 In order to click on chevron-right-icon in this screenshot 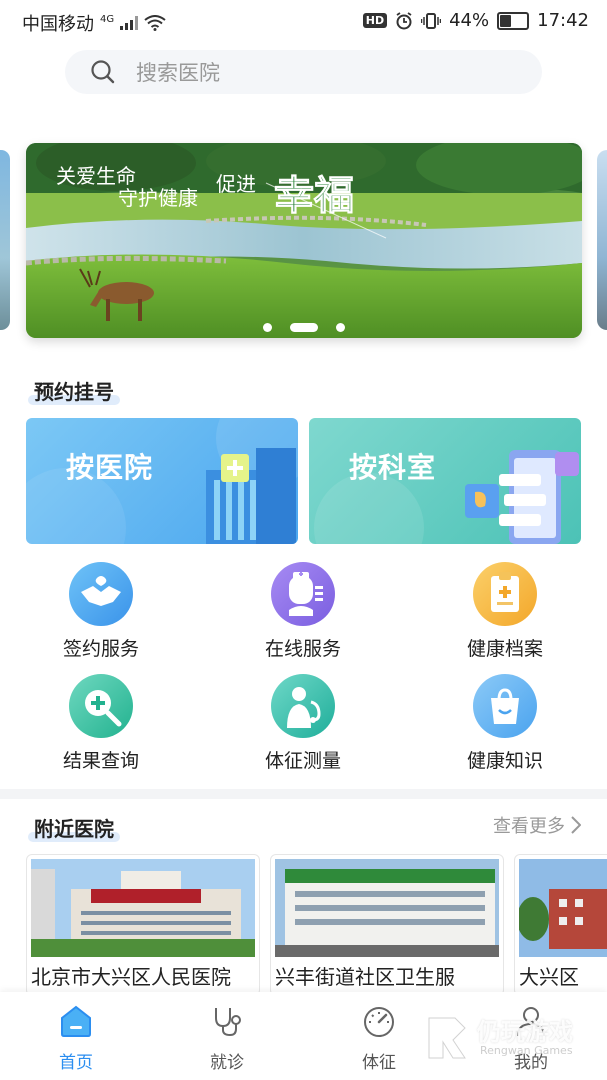, I will do `click(576, 825)`.